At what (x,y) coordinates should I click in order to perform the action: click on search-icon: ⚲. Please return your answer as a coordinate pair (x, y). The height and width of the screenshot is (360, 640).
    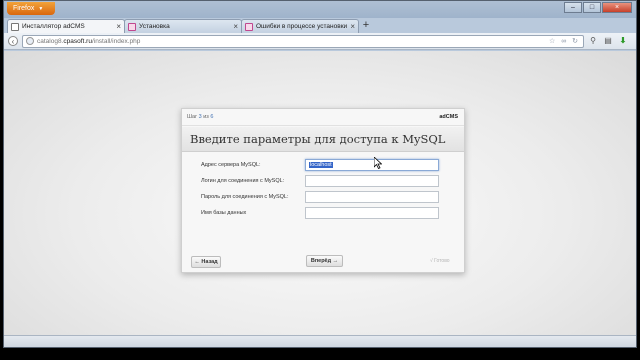
    Looking at the image, I should click on (593, 41).